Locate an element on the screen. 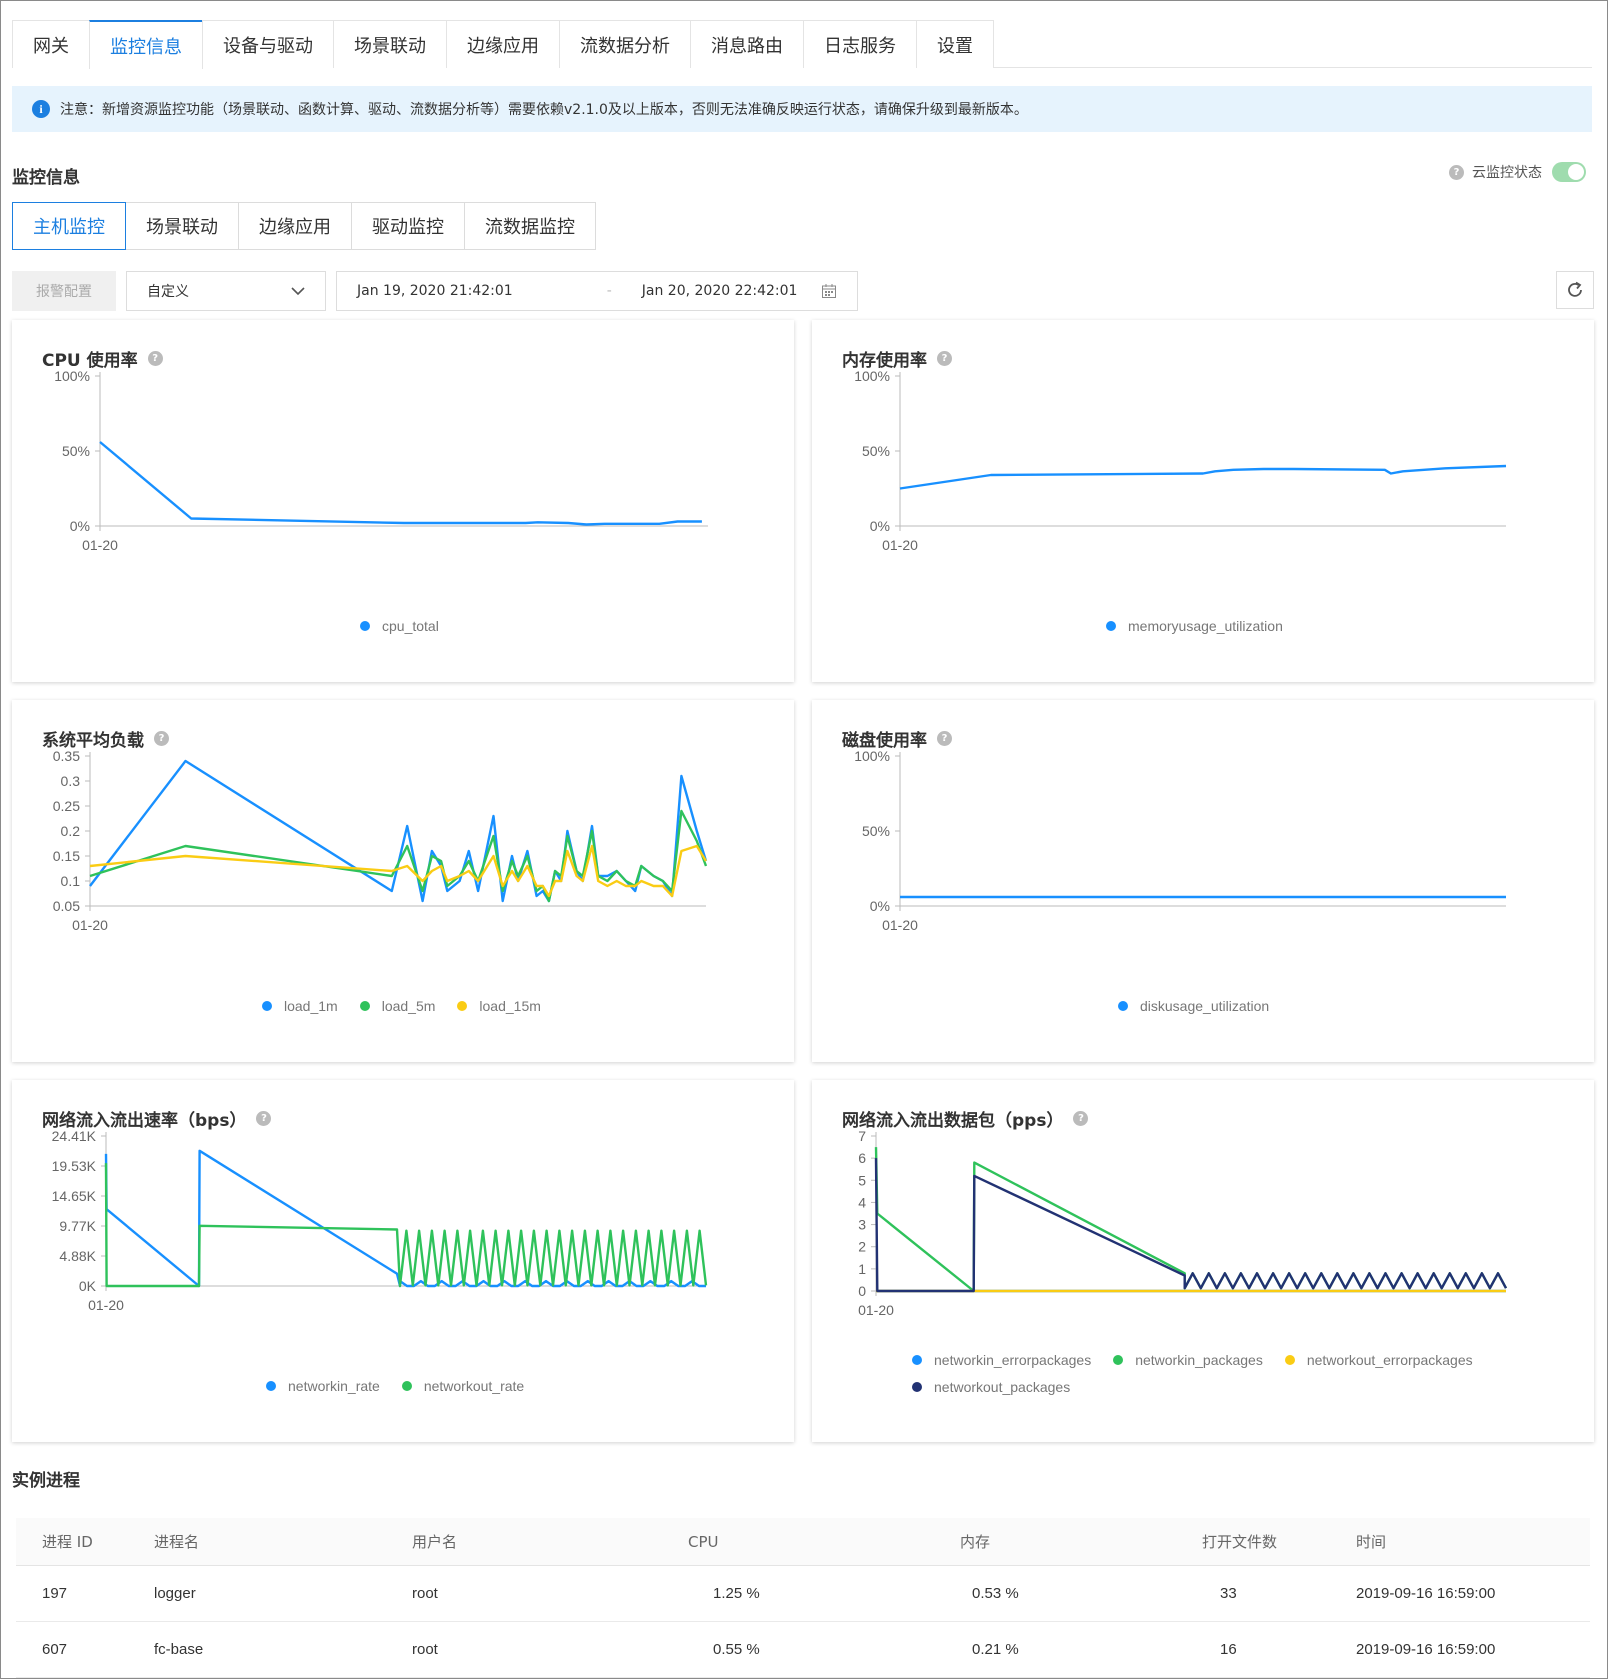 The image size is (1608, 1679). series-line-load_1m is located at coordinates (398, 831).